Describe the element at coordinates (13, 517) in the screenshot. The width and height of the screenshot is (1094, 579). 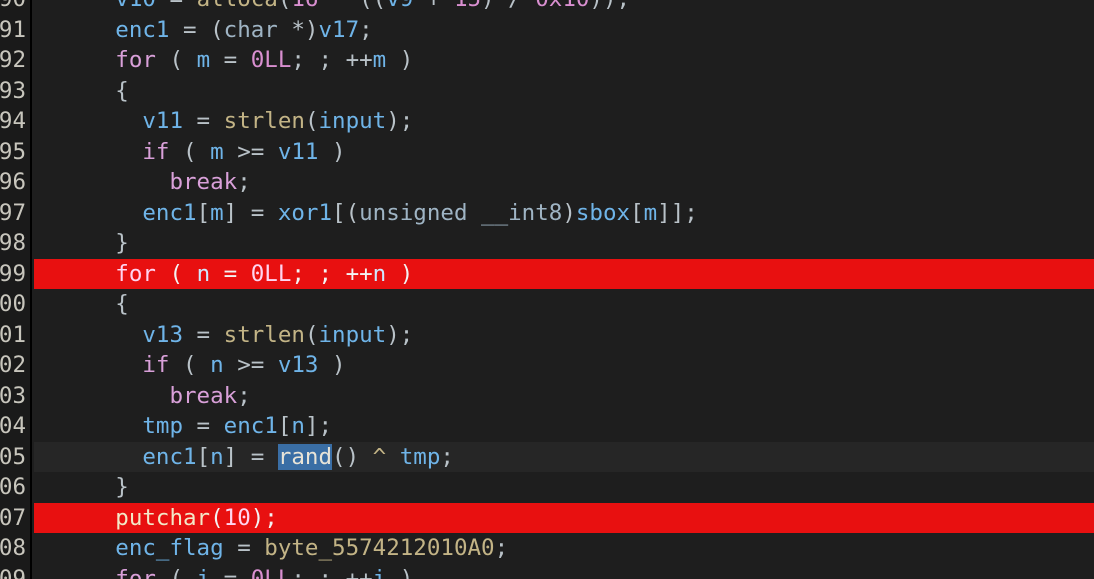
I see `line-number: 07` at that location.